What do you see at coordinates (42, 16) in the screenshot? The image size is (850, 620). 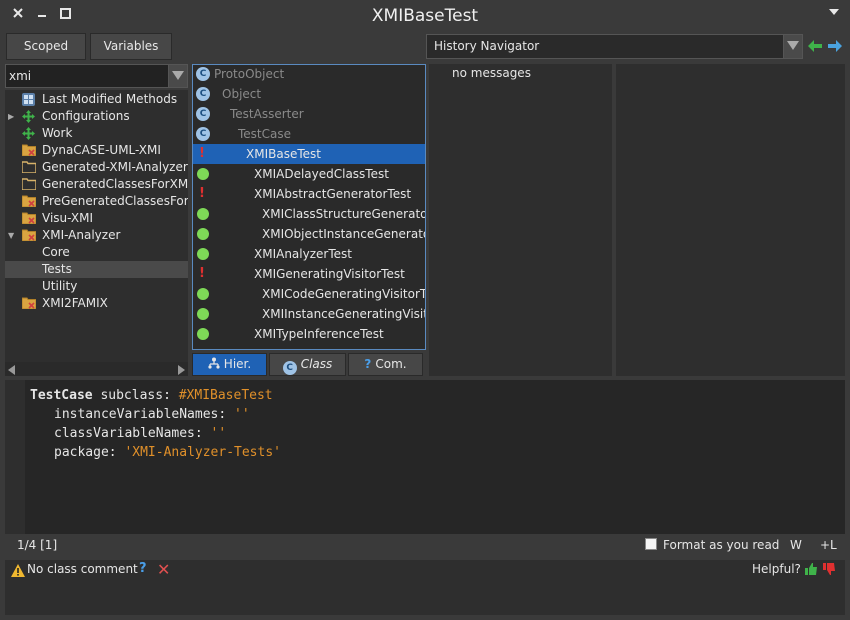 I see `minimize-window-icon` at bounding box center [42, 16].